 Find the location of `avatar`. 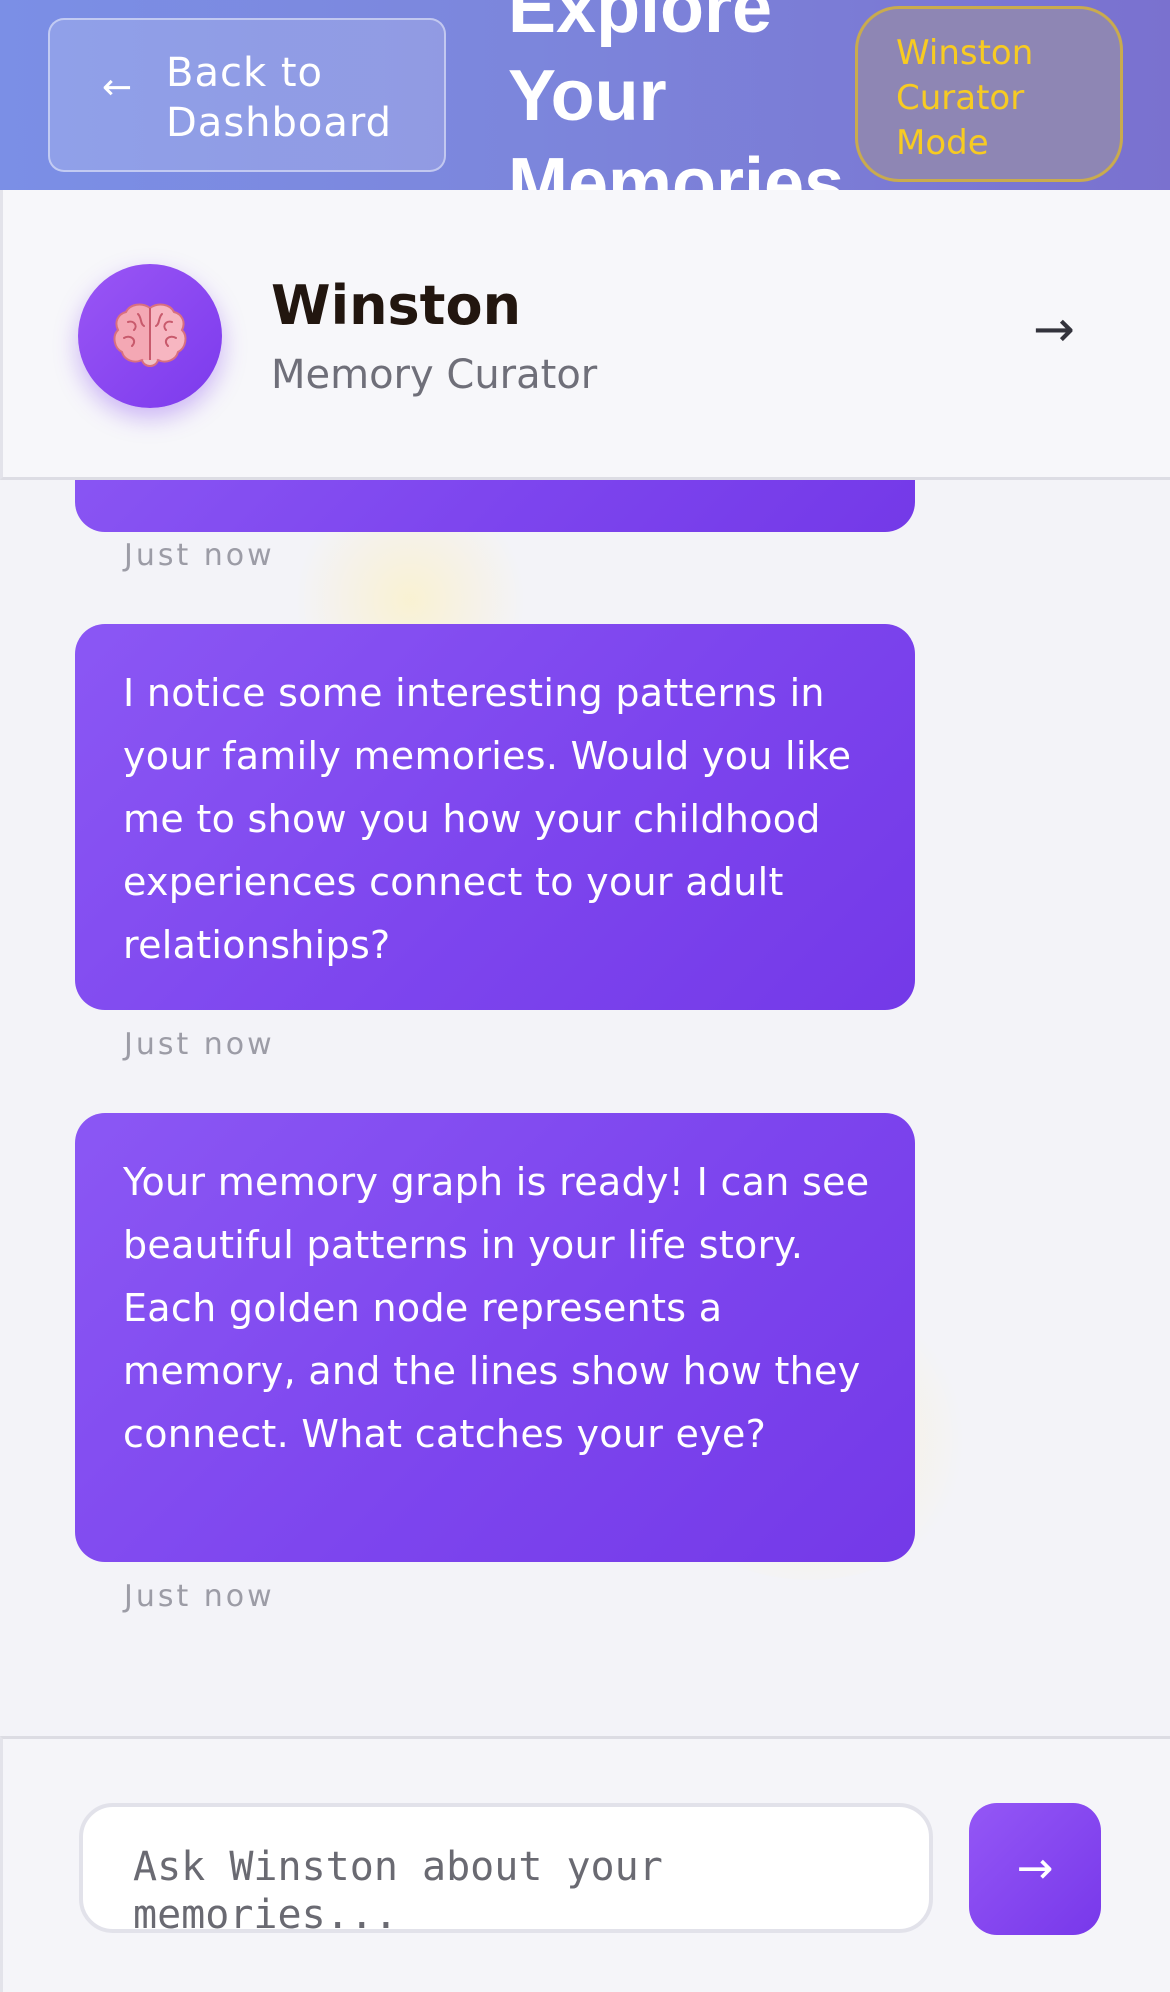

avatar is located at coordinates (150, 336).